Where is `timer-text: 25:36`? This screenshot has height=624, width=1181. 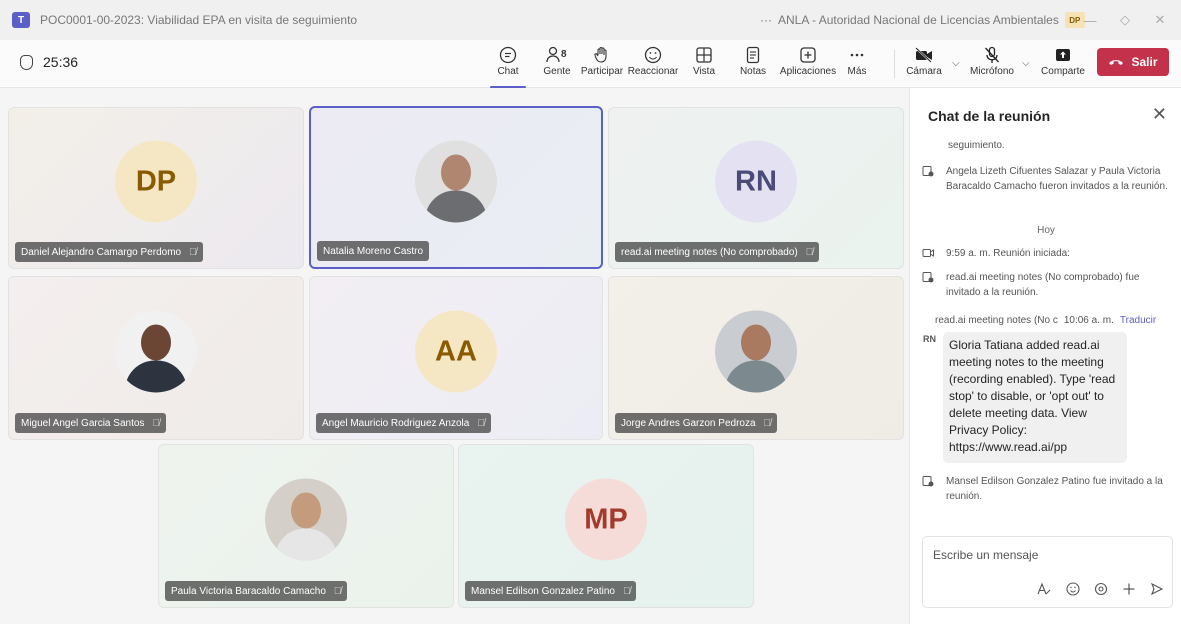 timer-text: 25:36 is located at coordinates (61, 62).